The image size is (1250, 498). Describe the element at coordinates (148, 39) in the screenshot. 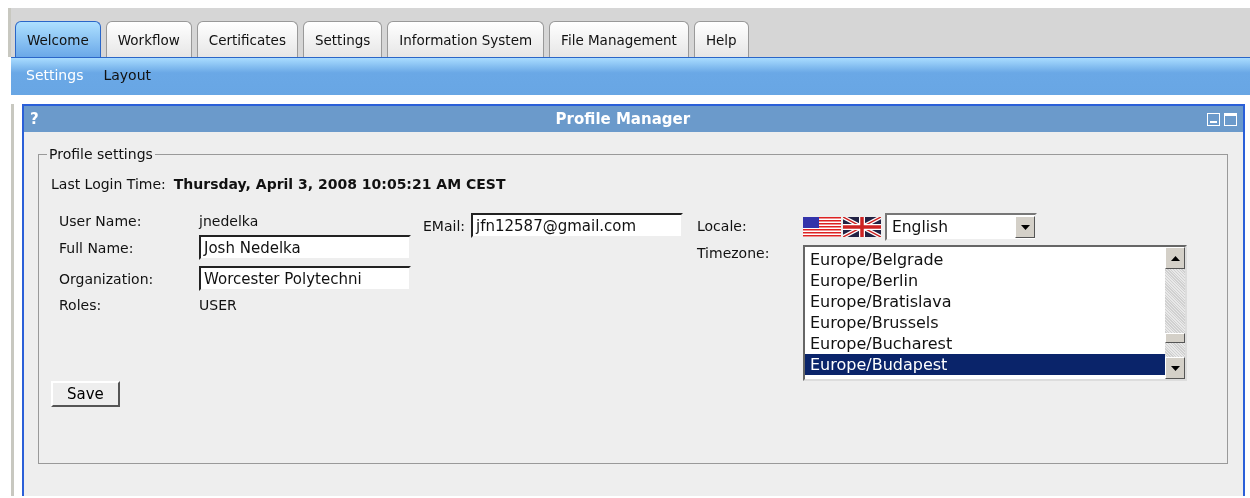

I see `tab: Workflow` at that location.